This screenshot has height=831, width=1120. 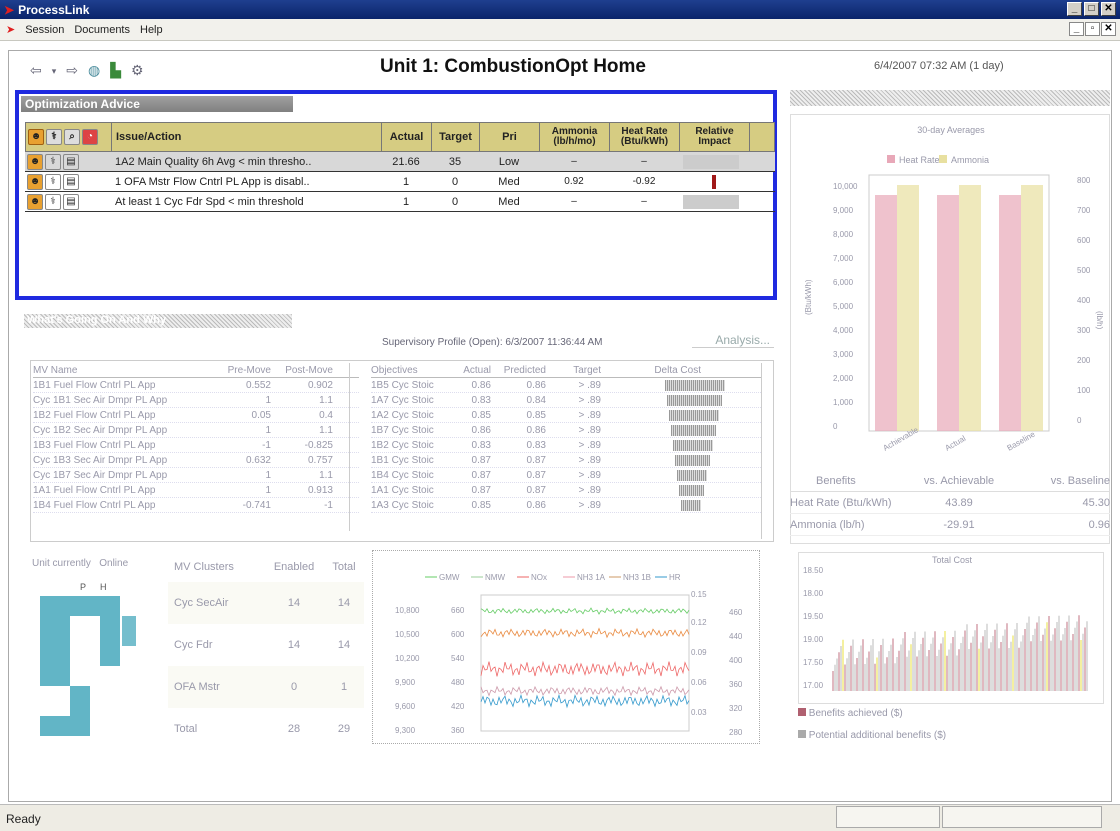 What do you see at coordinates (44, 30) in the screenshot?
I see `menu-session: Session` at bounding box center [44, 30].